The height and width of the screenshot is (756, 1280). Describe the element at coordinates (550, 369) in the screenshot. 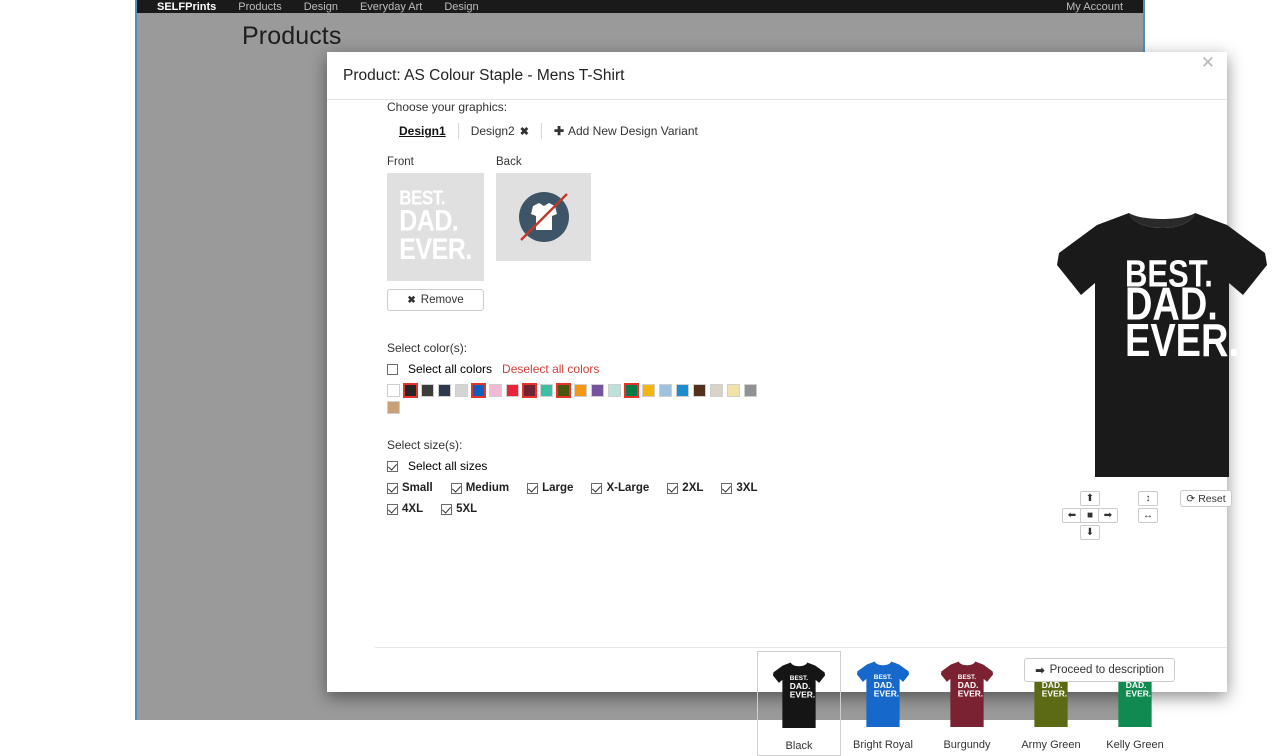

I see `deselect-all-colors-link: Deselect all colors` at that location.